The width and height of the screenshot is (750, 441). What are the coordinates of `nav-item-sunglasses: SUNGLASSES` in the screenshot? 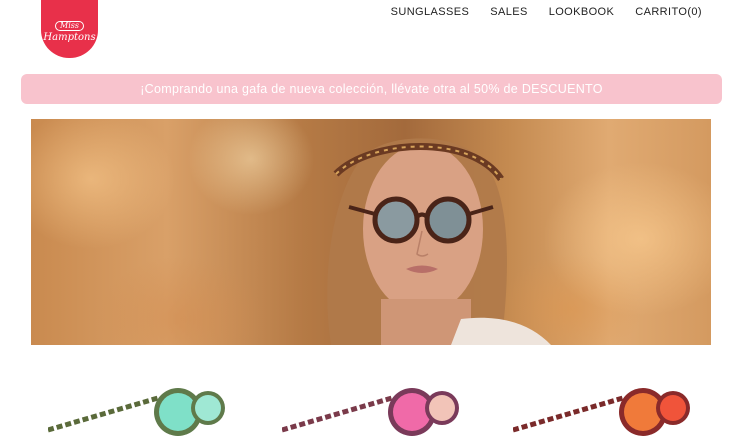 It's located at (430, 12).